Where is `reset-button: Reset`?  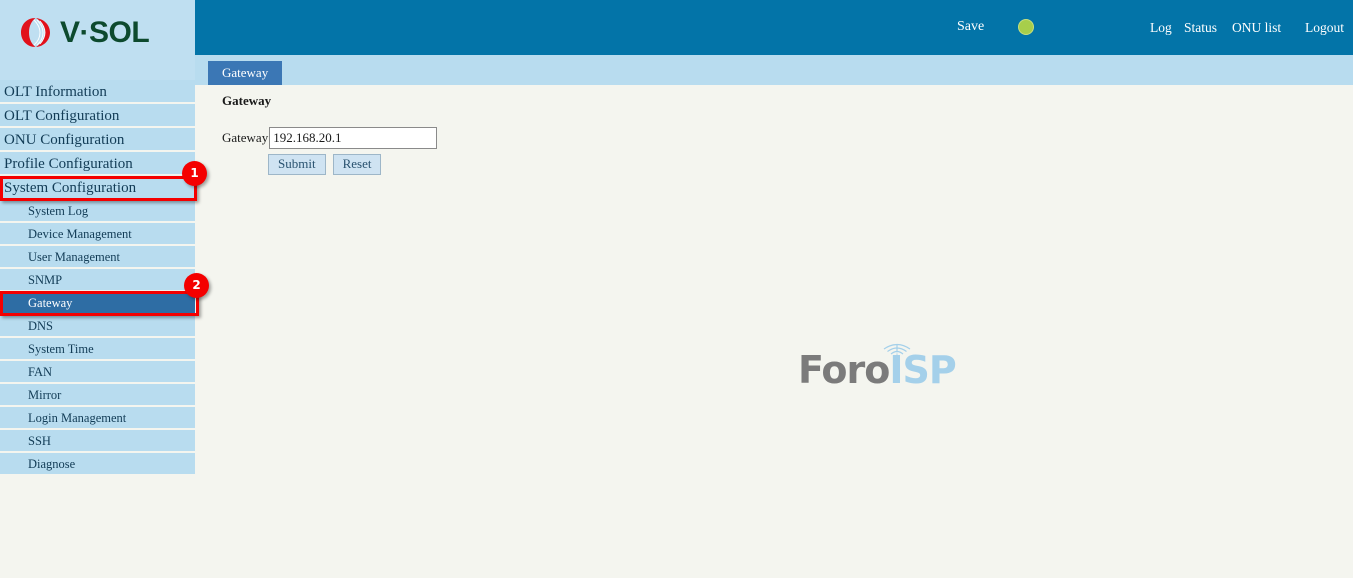 reset-button: Reset is located at coordinates (357, 164).